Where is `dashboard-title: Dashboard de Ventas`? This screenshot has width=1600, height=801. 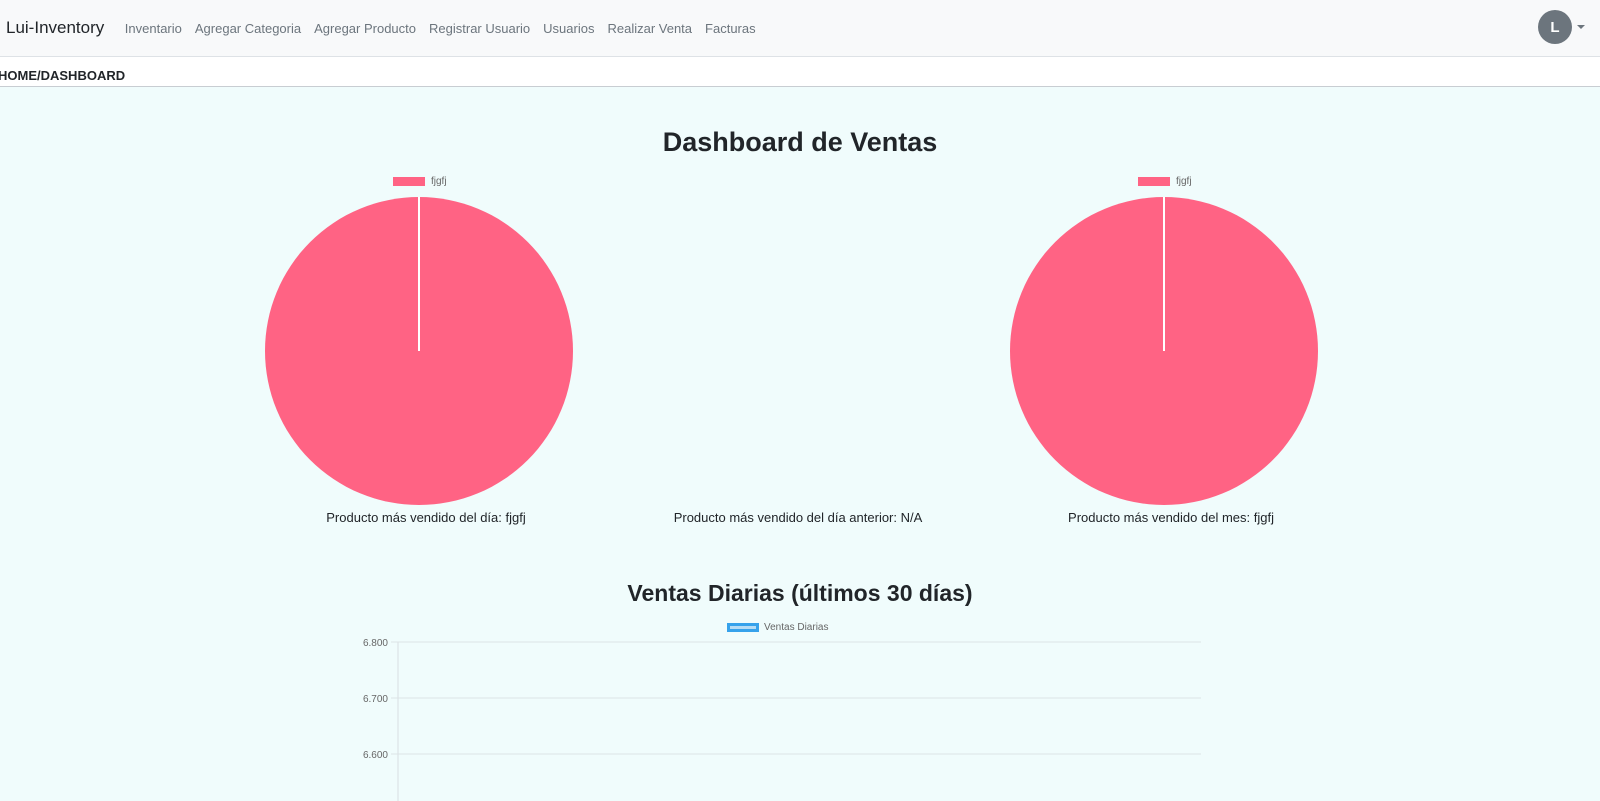
dashboard-title: Dashboard de Ventas is located at coordinates (800, 142).